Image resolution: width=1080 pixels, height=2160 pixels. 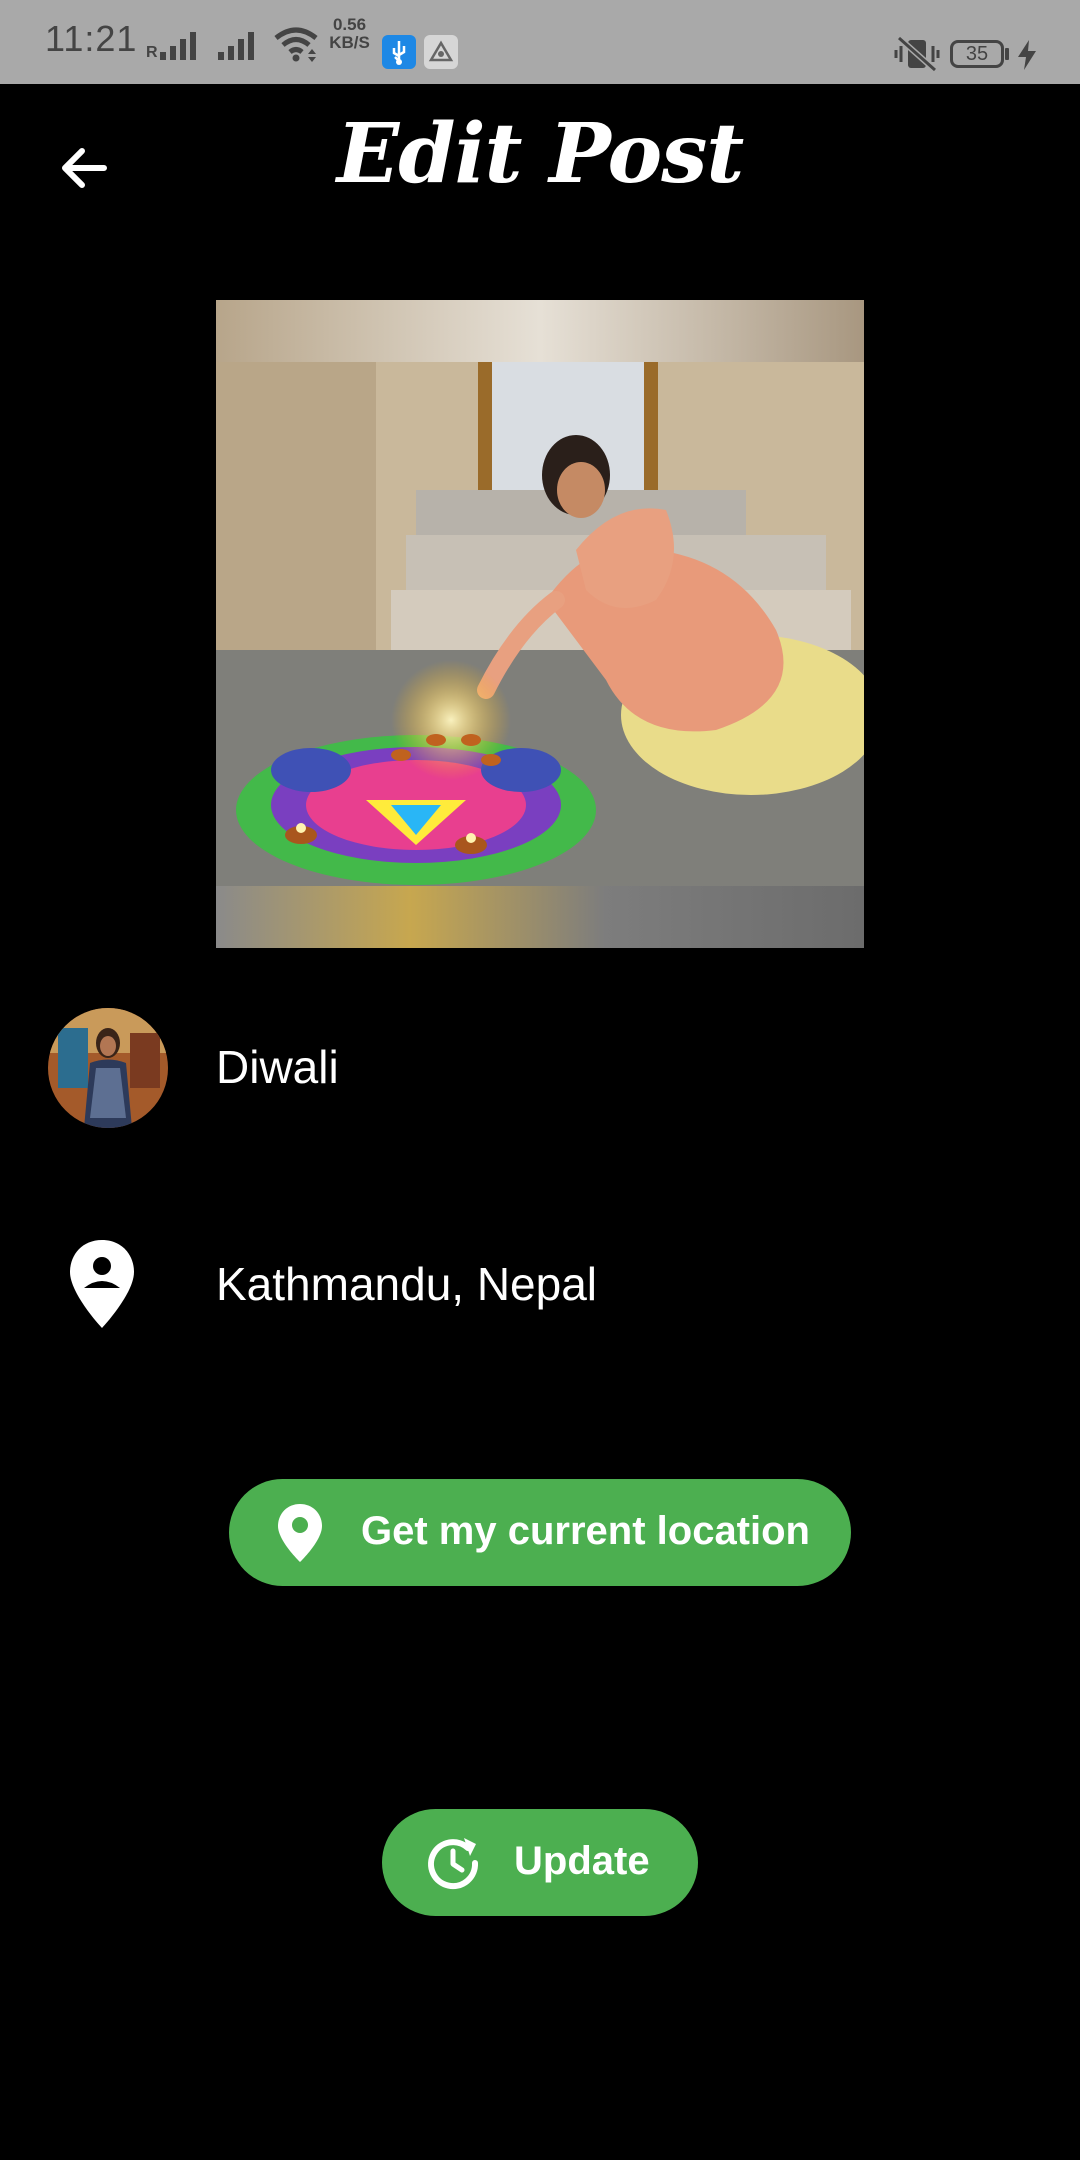 I want to click on get-current-location-label: Get my current location, so click(x=585, y=1531).